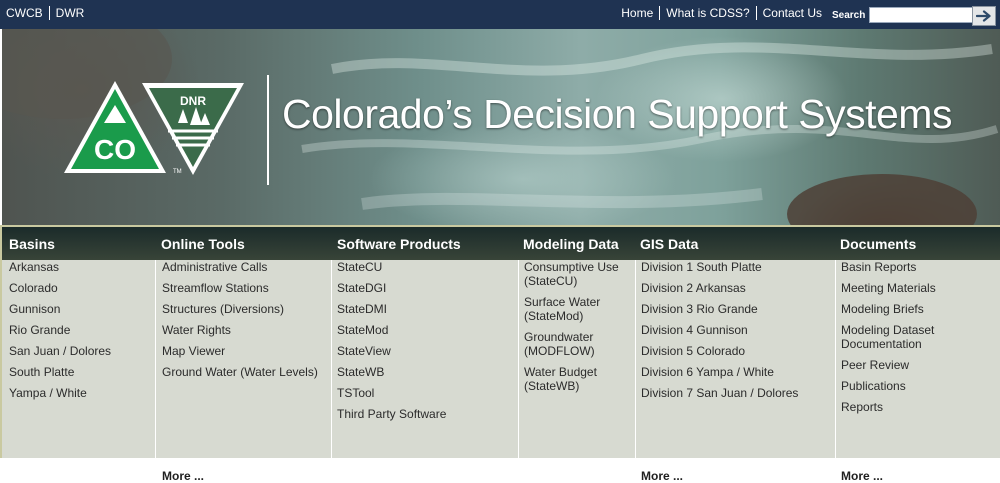 The height and width of the screenshot is (483, 1000). What do you see at coordinates (920, 386) in the screenshot?
I see `menu-item: Publications` at bounding box center [920, 386].